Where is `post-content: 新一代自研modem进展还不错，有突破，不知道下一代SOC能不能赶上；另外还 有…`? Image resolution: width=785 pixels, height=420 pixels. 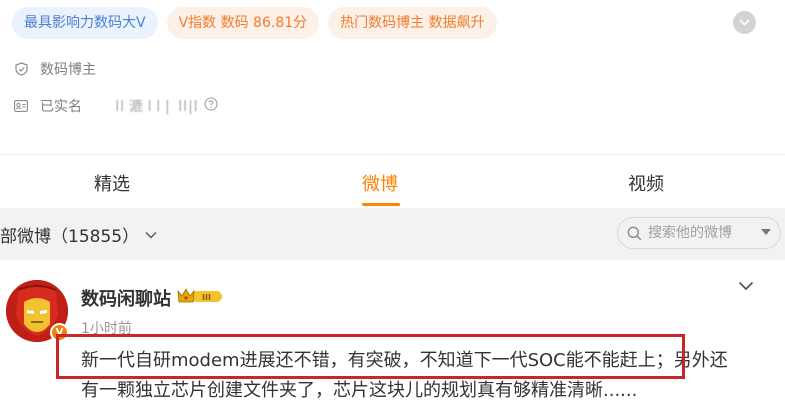 post-content: 新一代自研modem进展还不错，有突破，不知道下一代SOC能不能赶上；另外还 有… is located at coordinates (433, 376).